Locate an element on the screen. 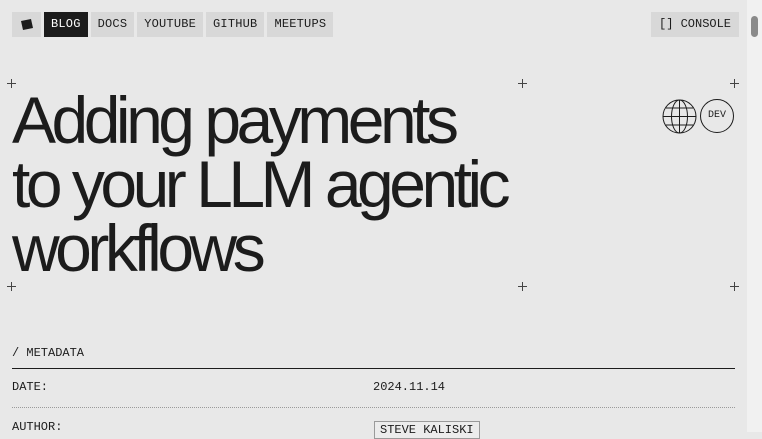 The height and width of the screenshot is (439, 762). date-value: 2024.11.14 is located at coordinates (409, 387).